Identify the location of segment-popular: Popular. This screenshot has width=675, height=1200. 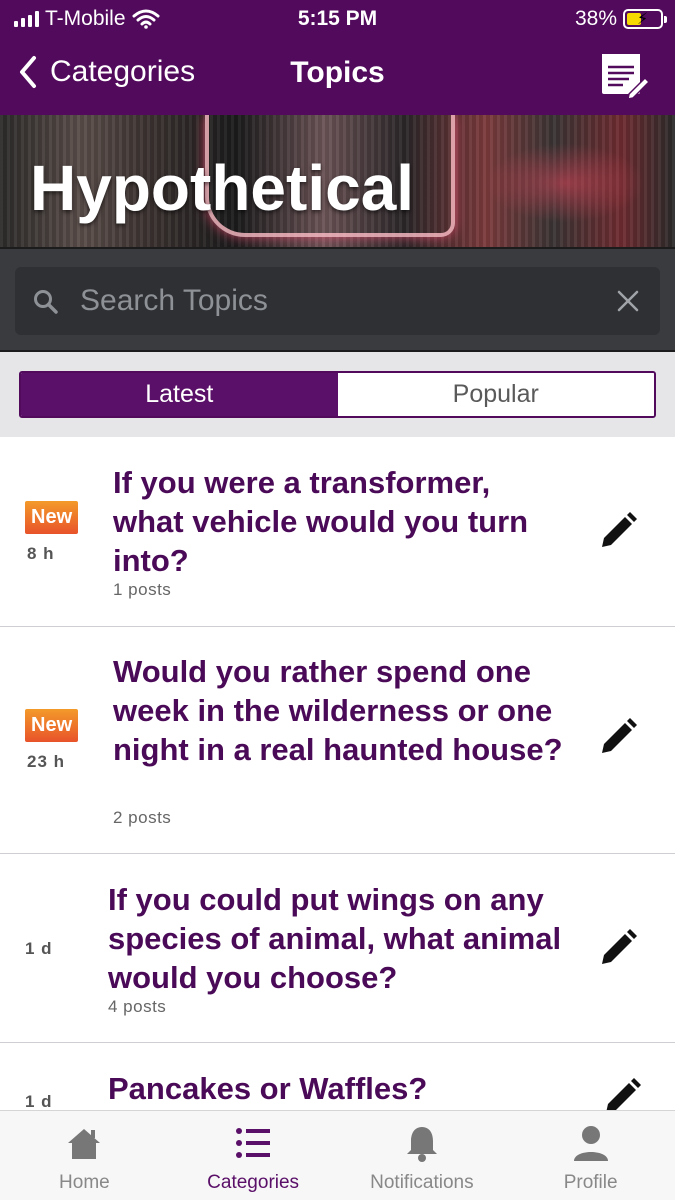
(495, 394).